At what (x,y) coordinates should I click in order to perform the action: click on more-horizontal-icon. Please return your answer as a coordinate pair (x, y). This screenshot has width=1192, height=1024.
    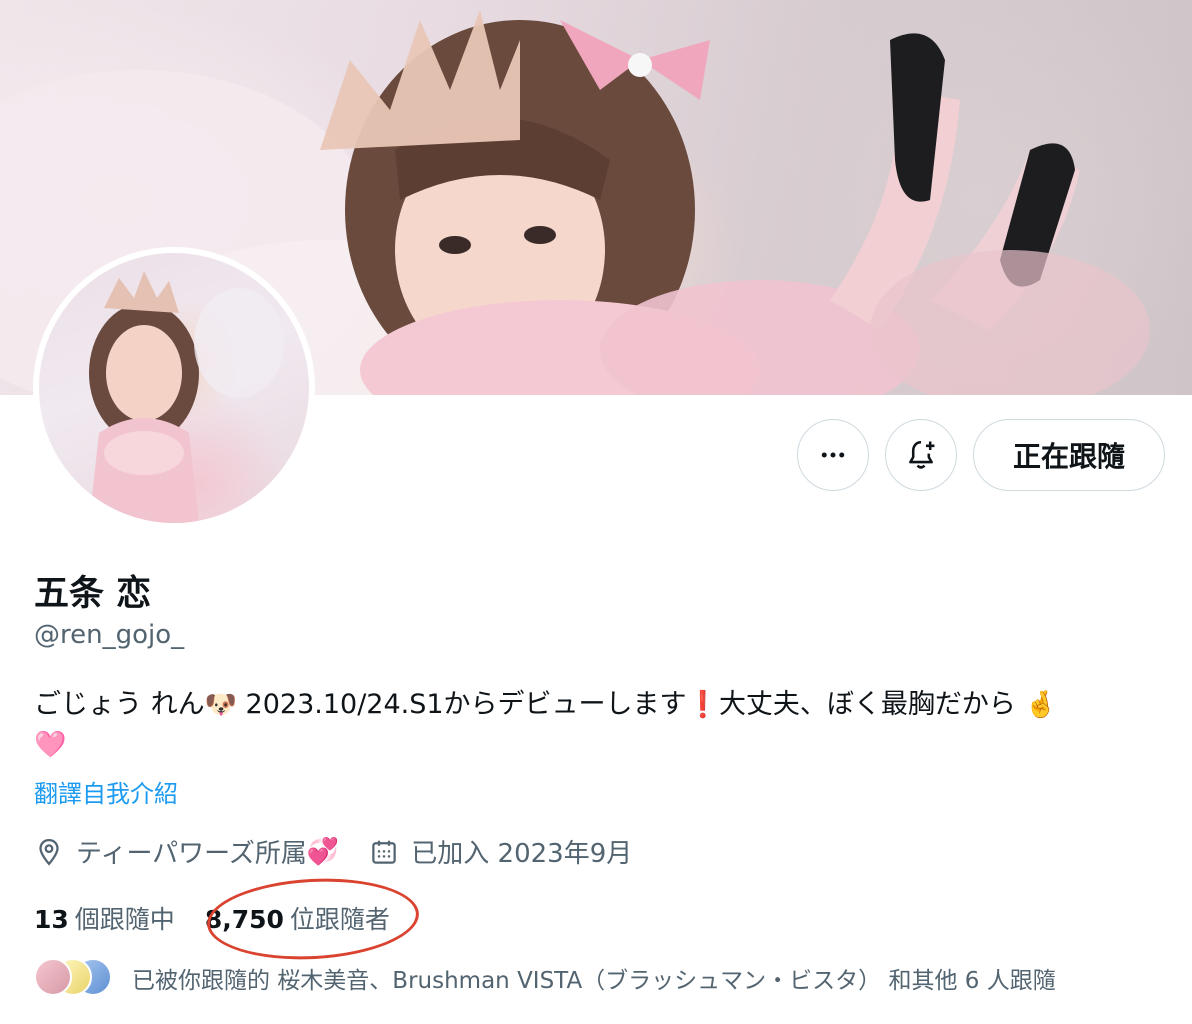
    Looking at the image, I should click on (833, 455).